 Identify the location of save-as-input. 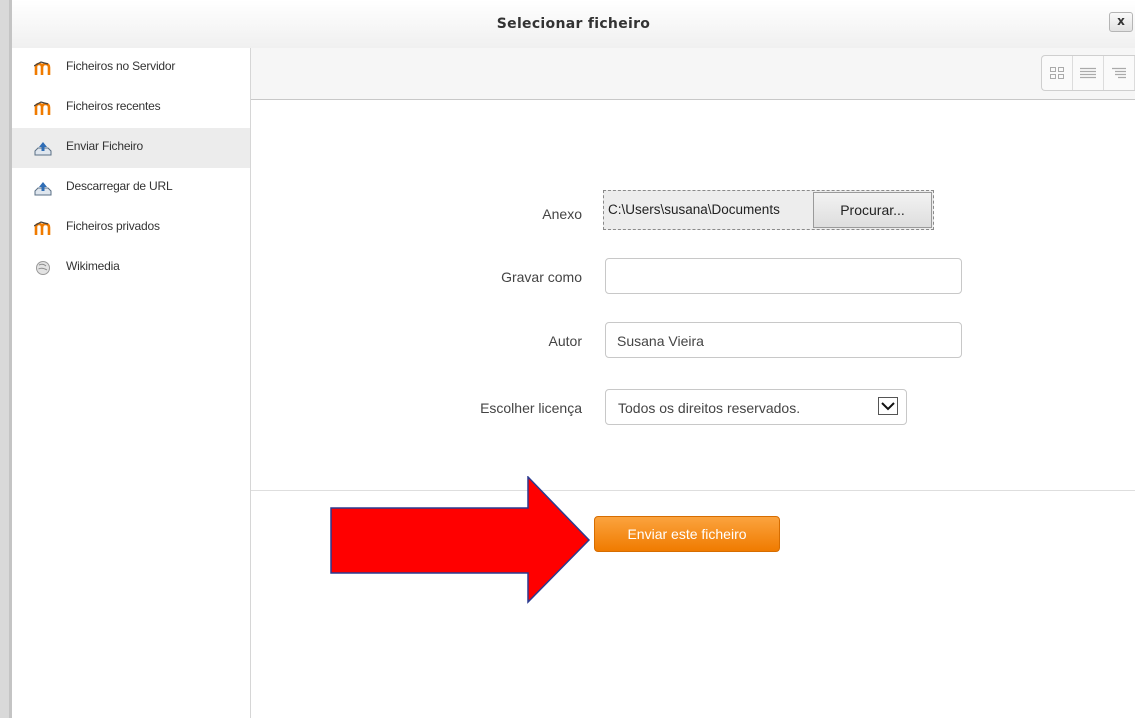
(783, 276).